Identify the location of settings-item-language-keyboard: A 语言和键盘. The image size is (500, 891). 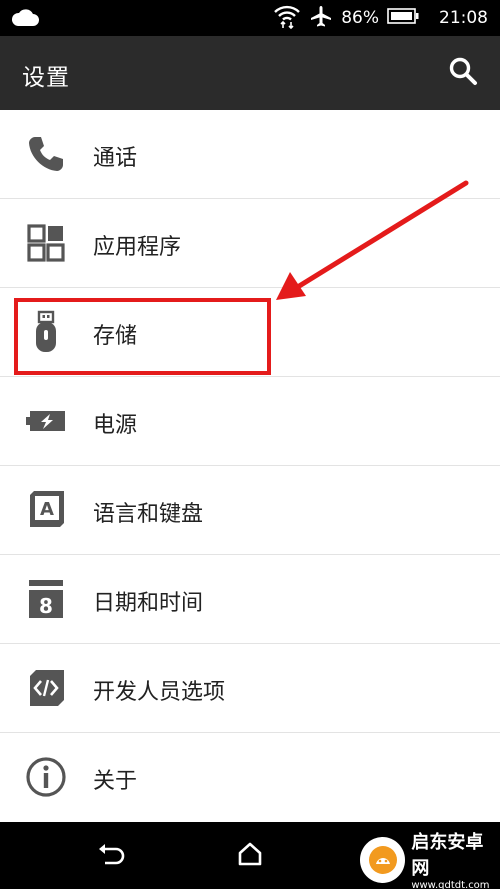
(250, 510).